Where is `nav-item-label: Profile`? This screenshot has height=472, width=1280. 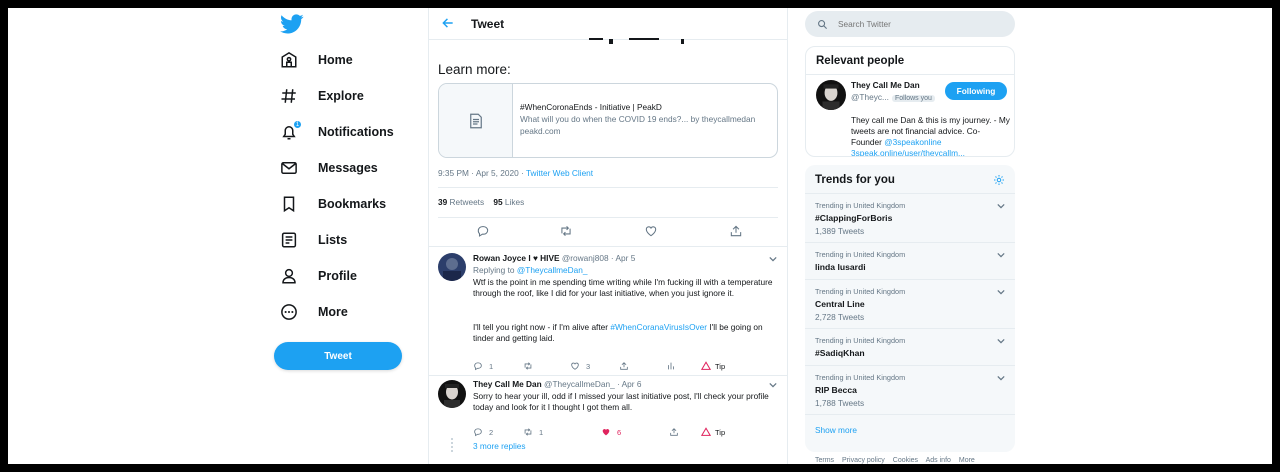
nav-item-label: Profile is located at coordinates (337, 276).